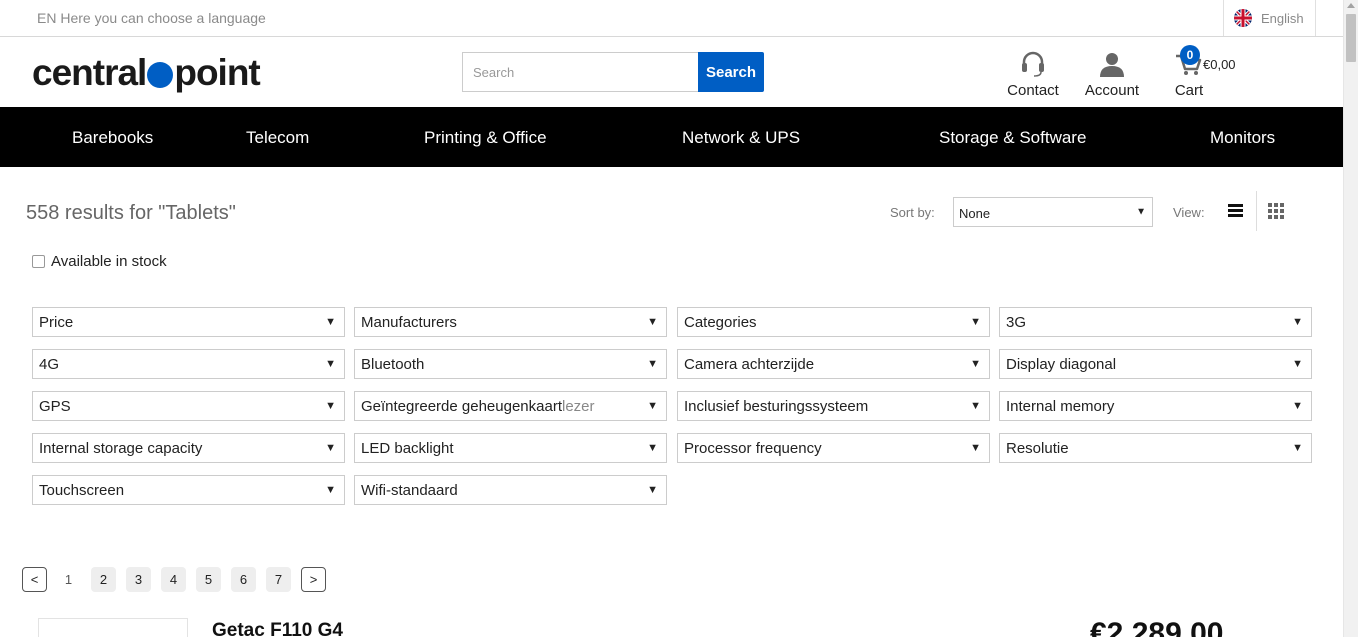 This screenshot has width=1358, height=637. What do you see at coordinates (113, 627) in the screenshot?
I see `product-image` at bounding box center [113, 627].